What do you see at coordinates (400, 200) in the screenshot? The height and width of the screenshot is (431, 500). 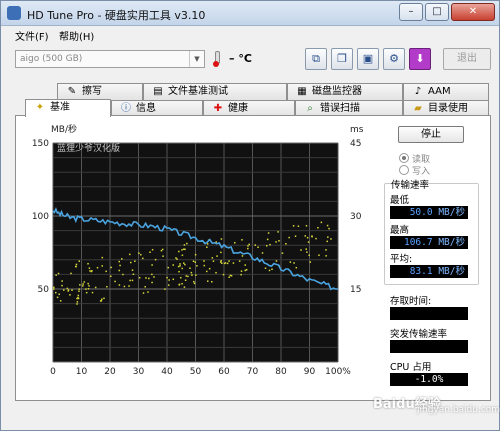 I see `min-label: 最低` at bounding box center [400, 200].